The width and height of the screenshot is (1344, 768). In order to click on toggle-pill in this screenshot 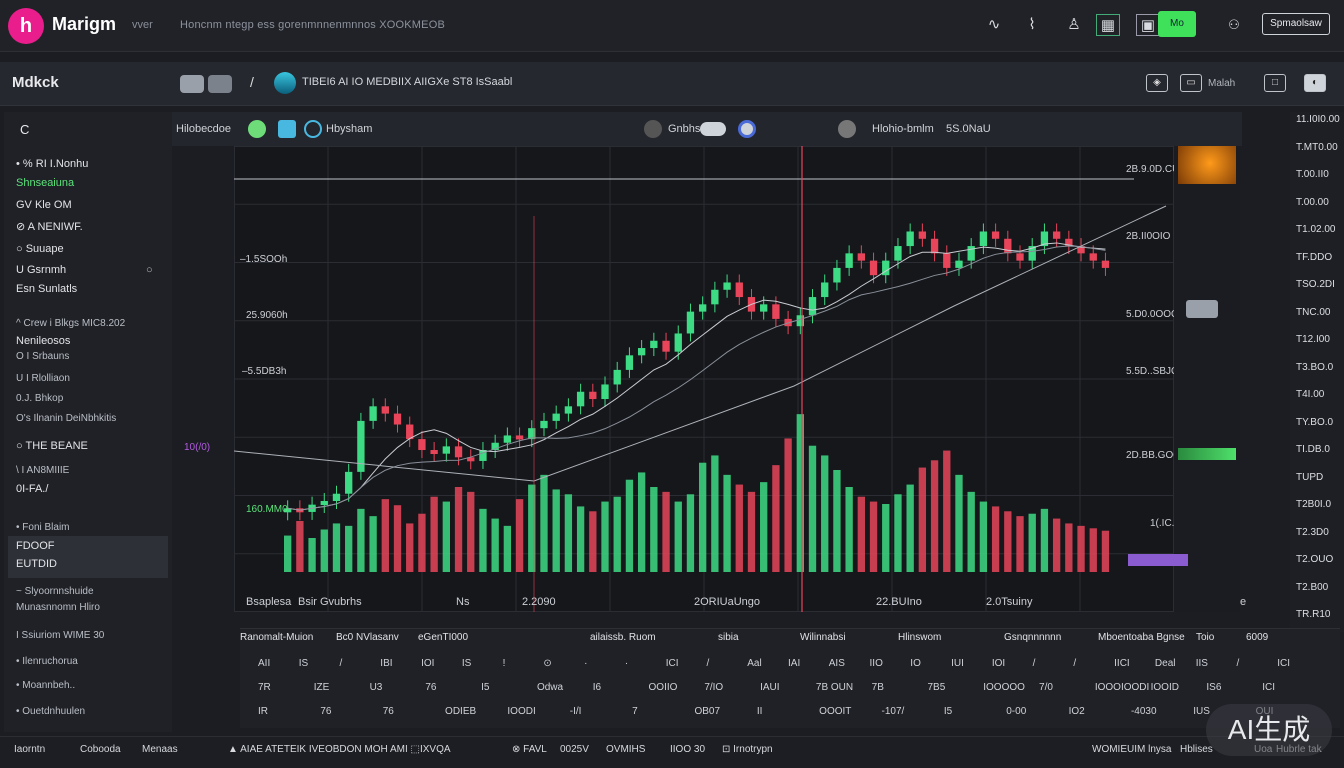, I will do `click(192, 84)`.